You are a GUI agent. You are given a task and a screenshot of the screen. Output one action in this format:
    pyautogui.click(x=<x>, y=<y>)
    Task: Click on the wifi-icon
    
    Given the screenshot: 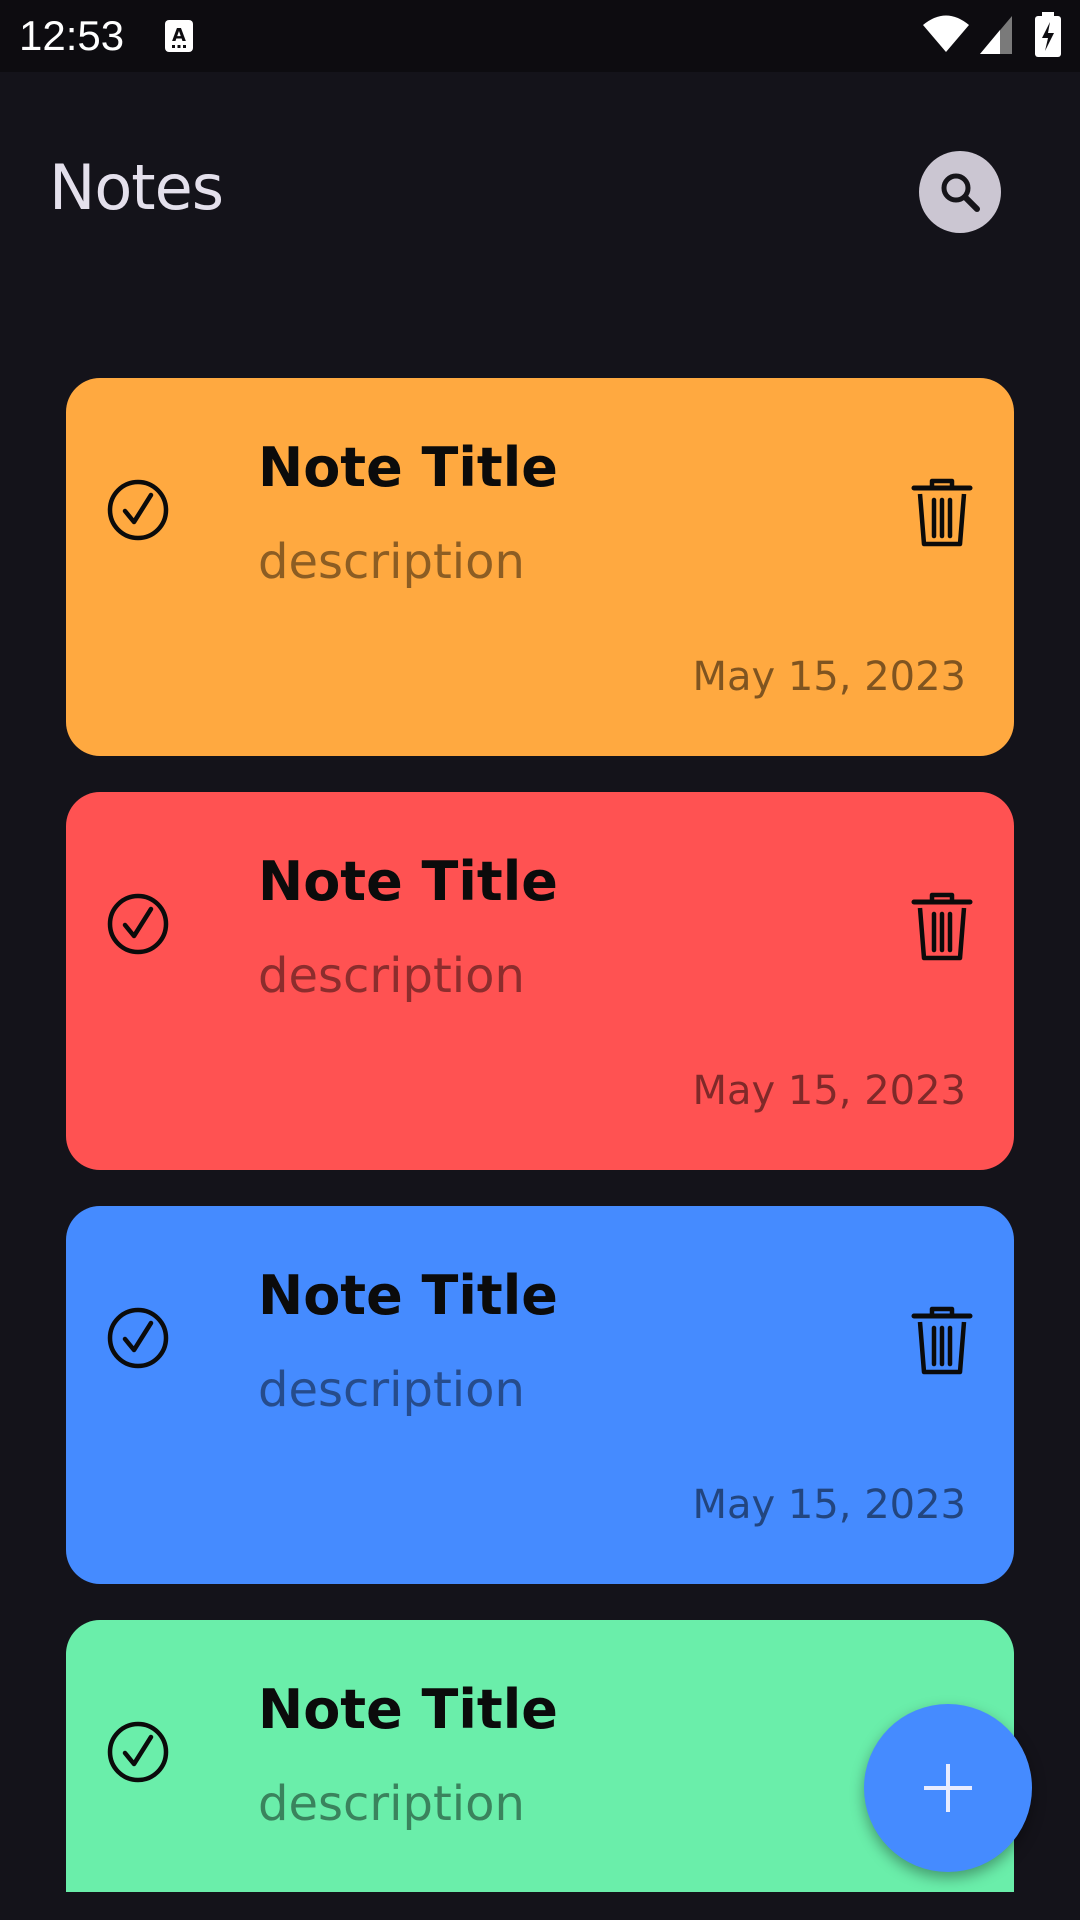 What is the action you would take?
    pyautogui.click(x=946, y=33)
    